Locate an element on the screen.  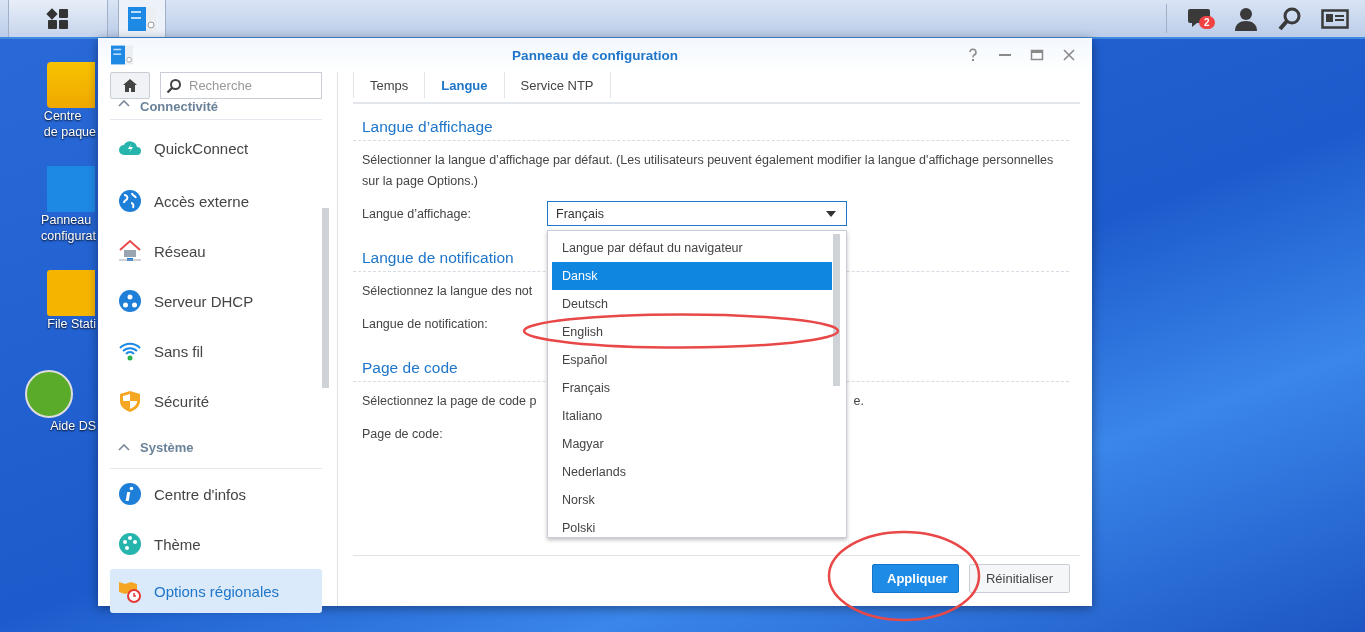
dropdown-option: Nederlands is located at coordinates (692, 472).